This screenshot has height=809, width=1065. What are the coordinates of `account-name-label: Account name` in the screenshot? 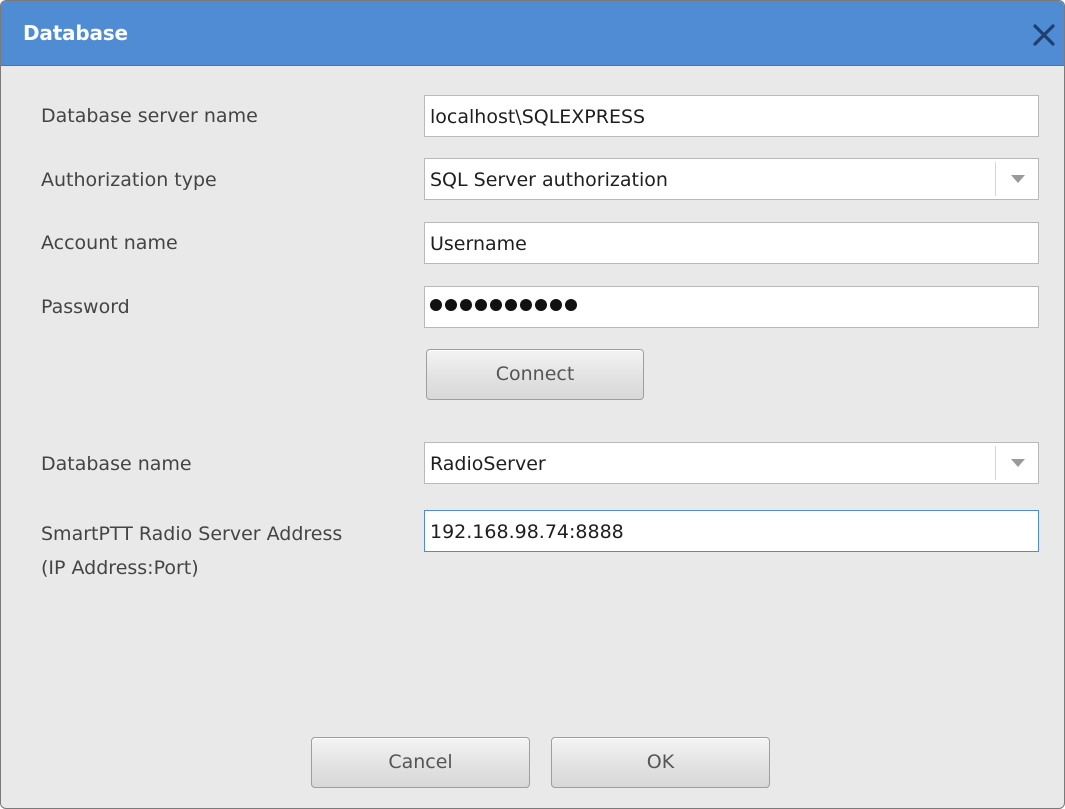 It's located at (109, 243).